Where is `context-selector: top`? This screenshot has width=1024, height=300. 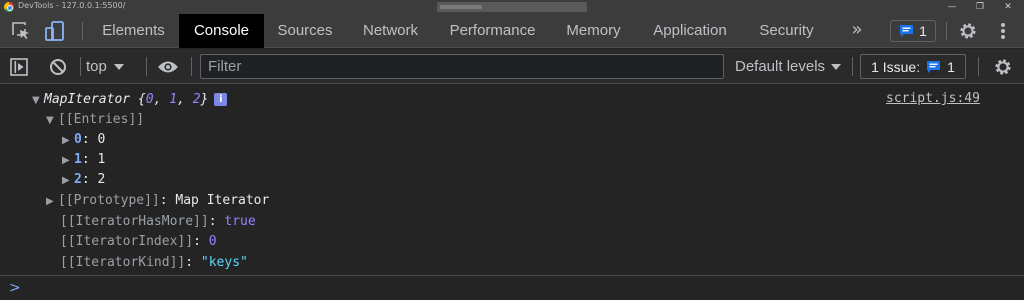 context-selector: top is located at coordinates (105, 66).